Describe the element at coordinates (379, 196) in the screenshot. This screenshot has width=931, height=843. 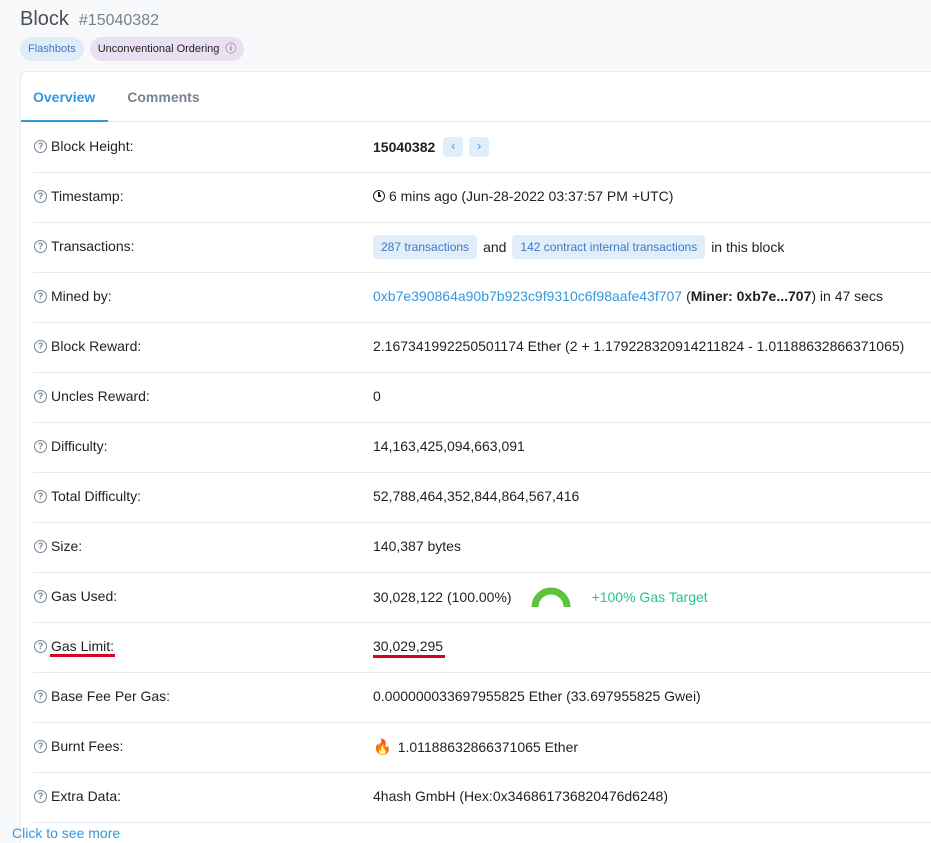
I see `clock-icon` at that location.